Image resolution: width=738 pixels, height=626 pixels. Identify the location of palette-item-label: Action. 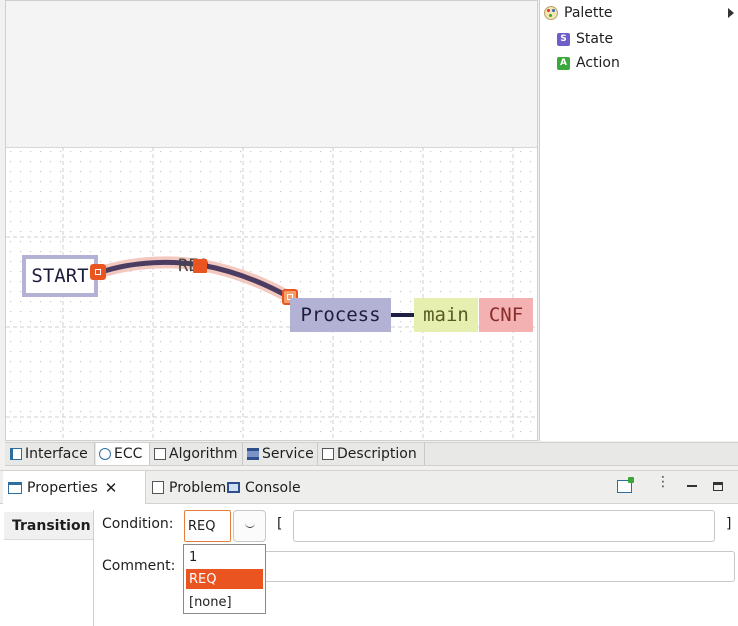
(598, 63).